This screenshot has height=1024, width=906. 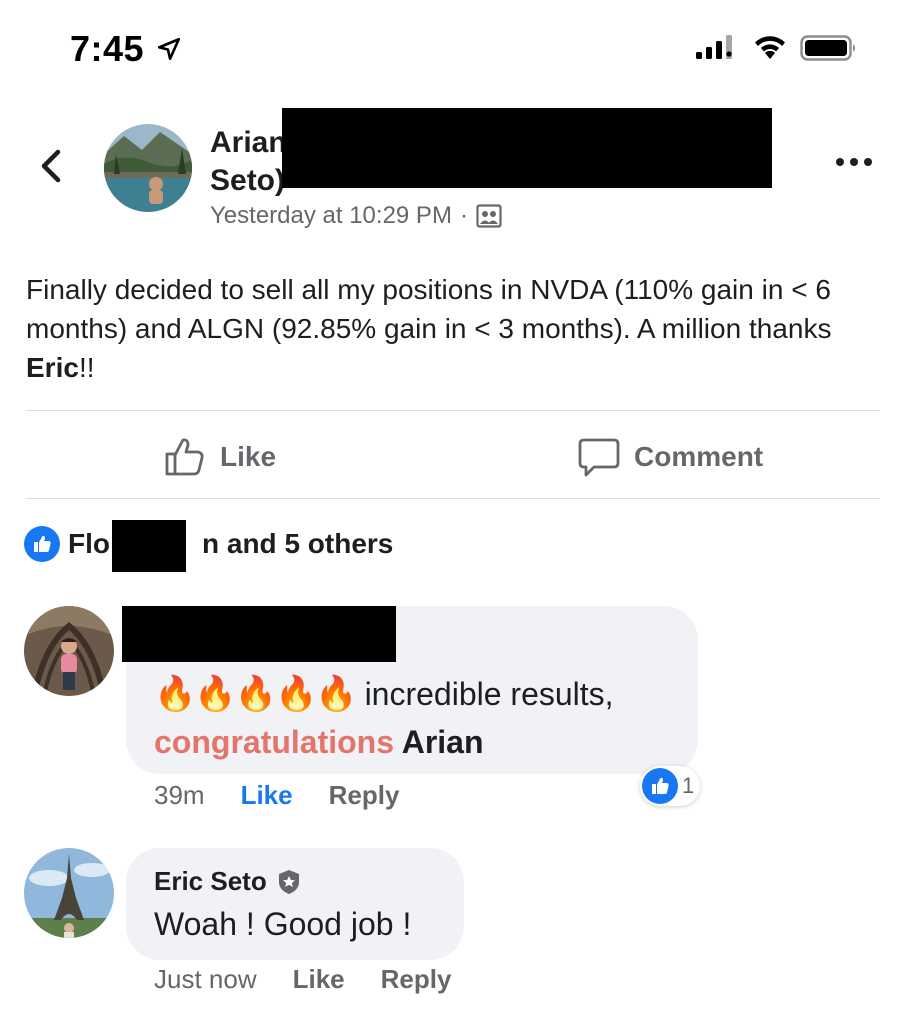 I want to click on thumbs-up-icon, so click(x=184, y=457).